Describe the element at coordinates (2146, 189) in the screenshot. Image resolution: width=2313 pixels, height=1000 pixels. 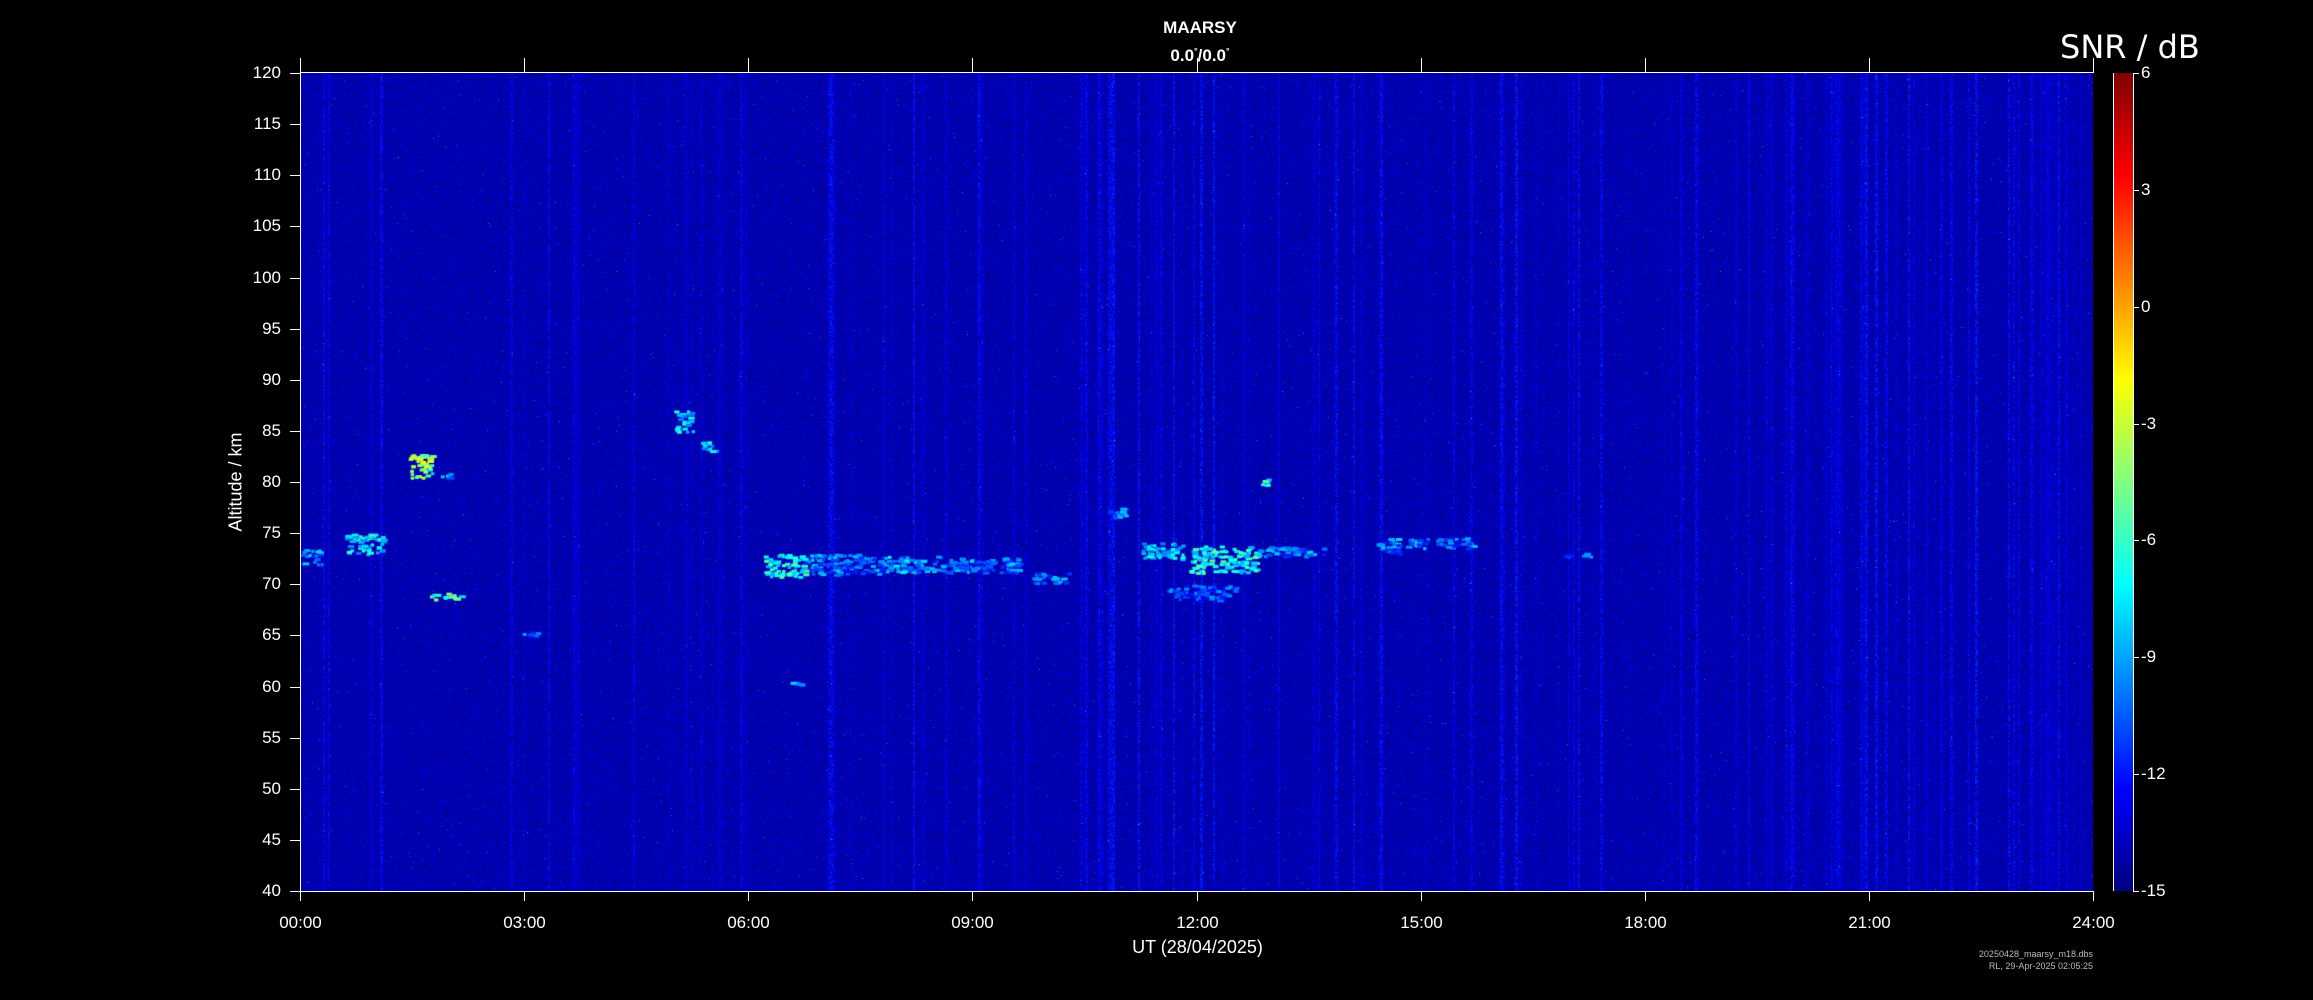
I see `colorbar-tick-label: 3` at that location.